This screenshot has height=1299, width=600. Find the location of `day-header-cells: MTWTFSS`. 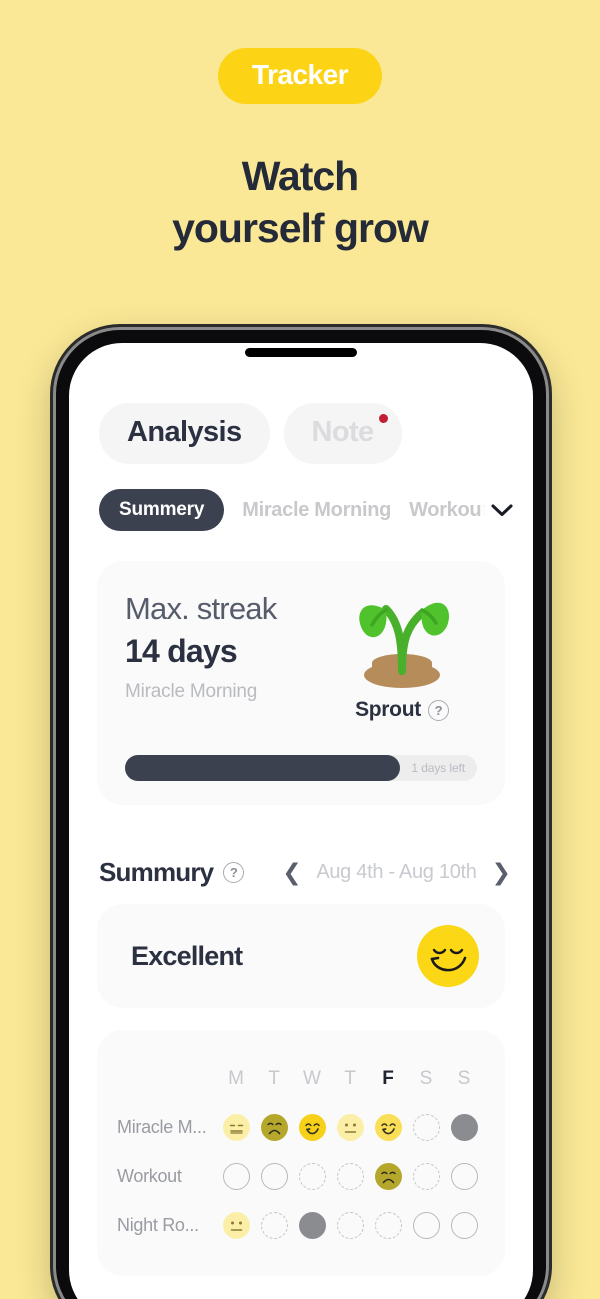

day-header-cells: MTWTFSS is located at coordinates (347, 1079).